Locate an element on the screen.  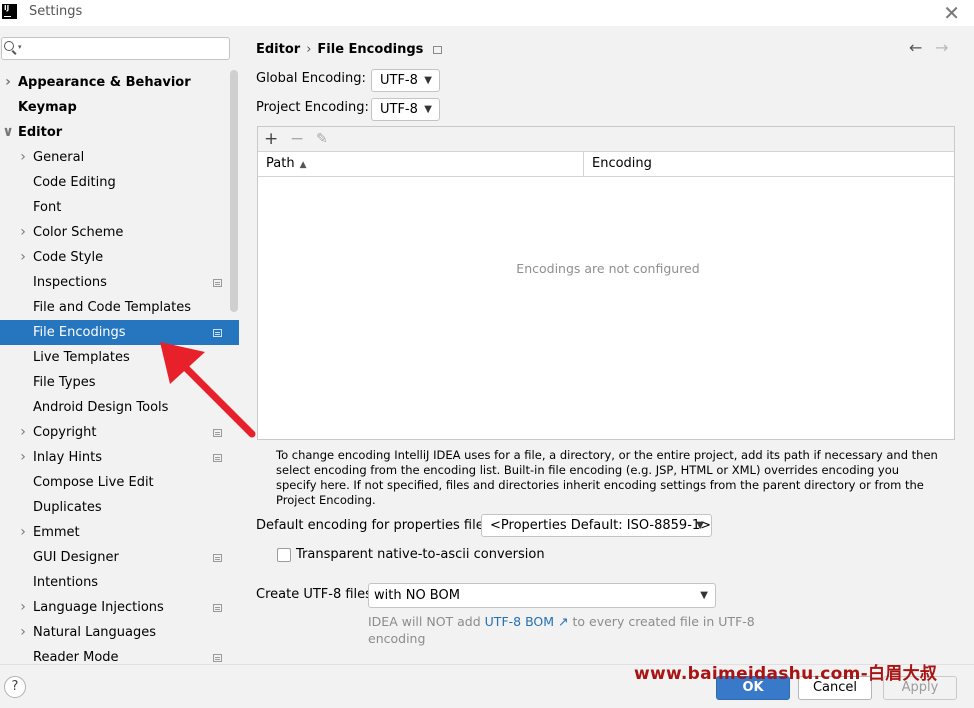
search-icon is located at coordinates (9, 46).